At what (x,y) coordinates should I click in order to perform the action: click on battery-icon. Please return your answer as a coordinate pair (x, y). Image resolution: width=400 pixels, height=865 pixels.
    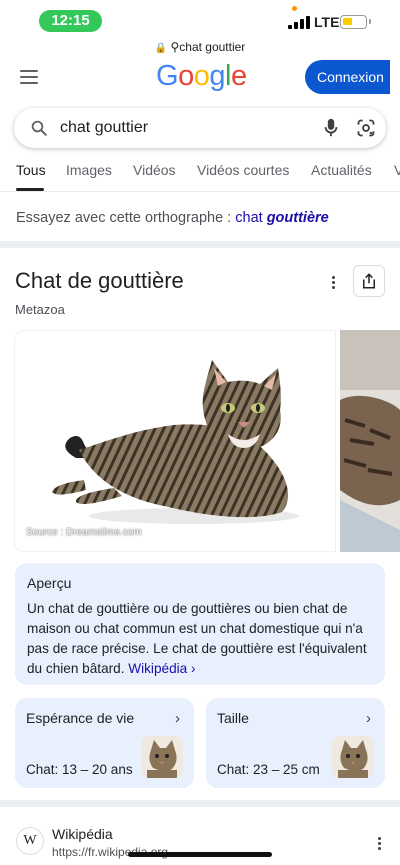
    Looking at the image, I should click on (355, 22).